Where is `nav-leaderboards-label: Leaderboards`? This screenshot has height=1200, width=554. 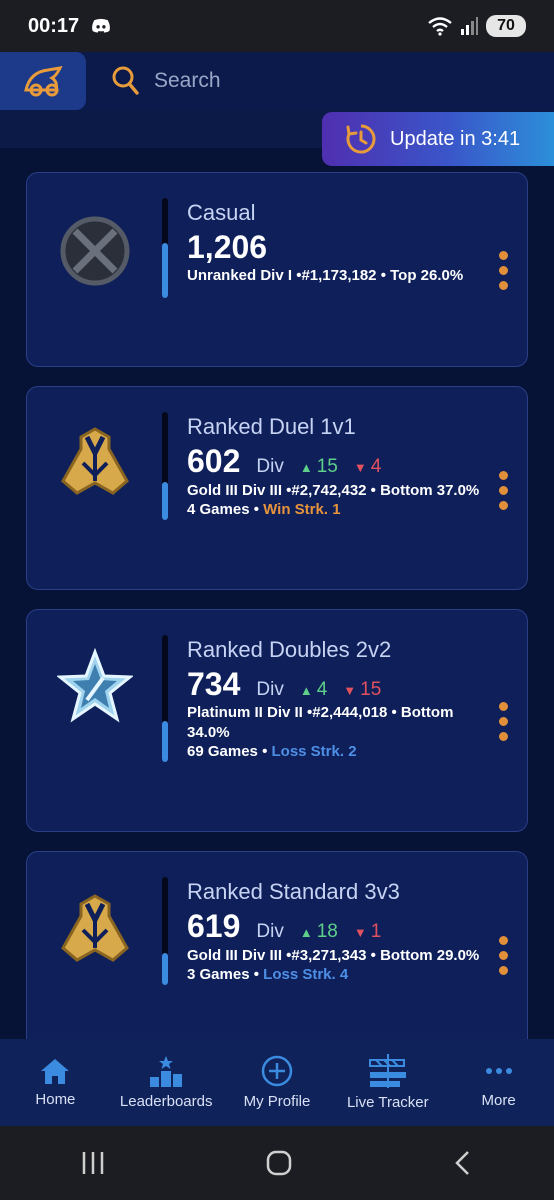
nav-leaderboards-label: Leaderboards is located at coordinates (166, 1101).